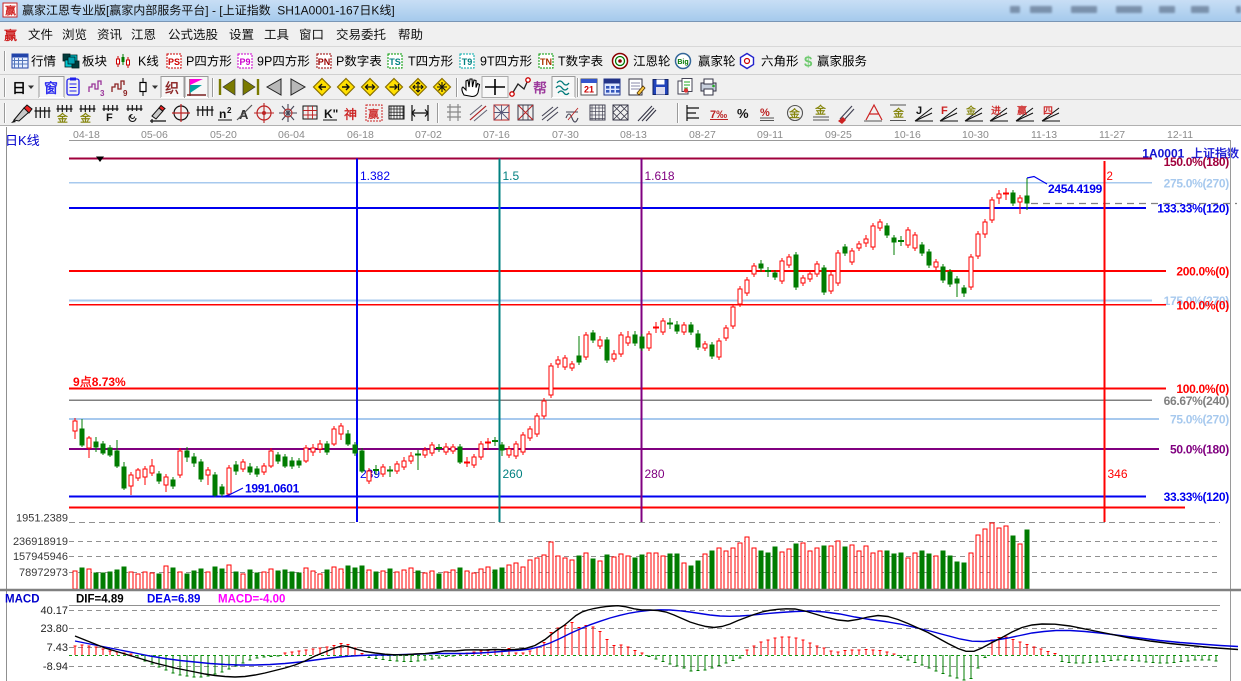  What do you see at coordinates (22, 600) in the screenshot?
I see `svg-text: MACD` at bounding box center [22, 600].